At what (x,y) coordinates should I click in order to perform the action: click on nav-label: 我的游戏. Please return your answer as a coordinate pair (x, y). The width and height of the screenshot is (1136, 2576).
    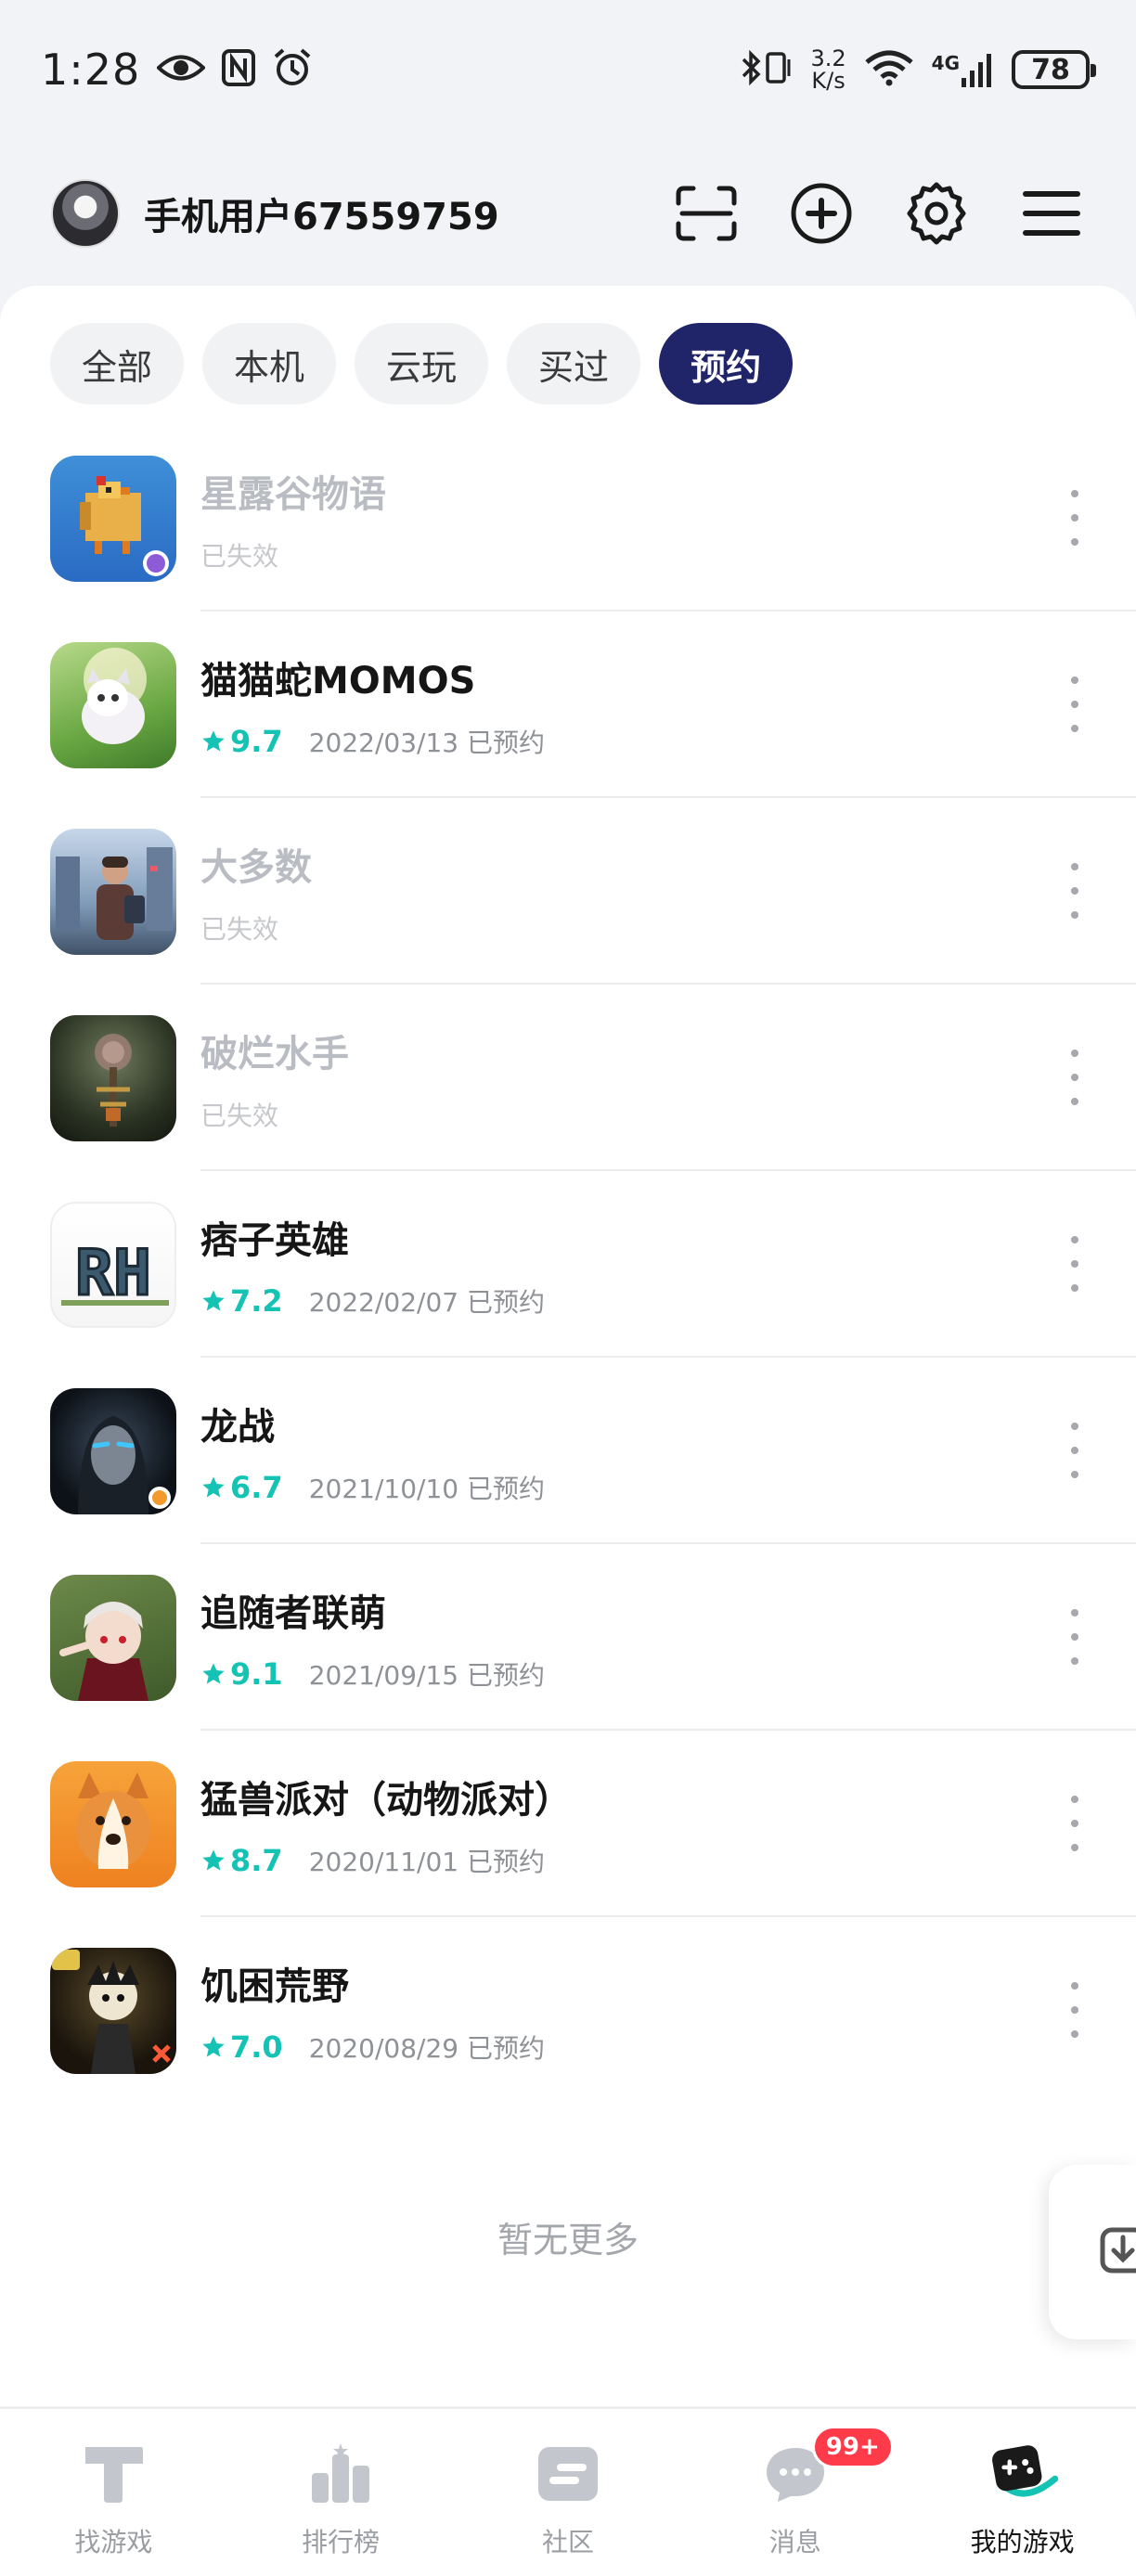
    Looking at the image, I should click on (1022, 2542).